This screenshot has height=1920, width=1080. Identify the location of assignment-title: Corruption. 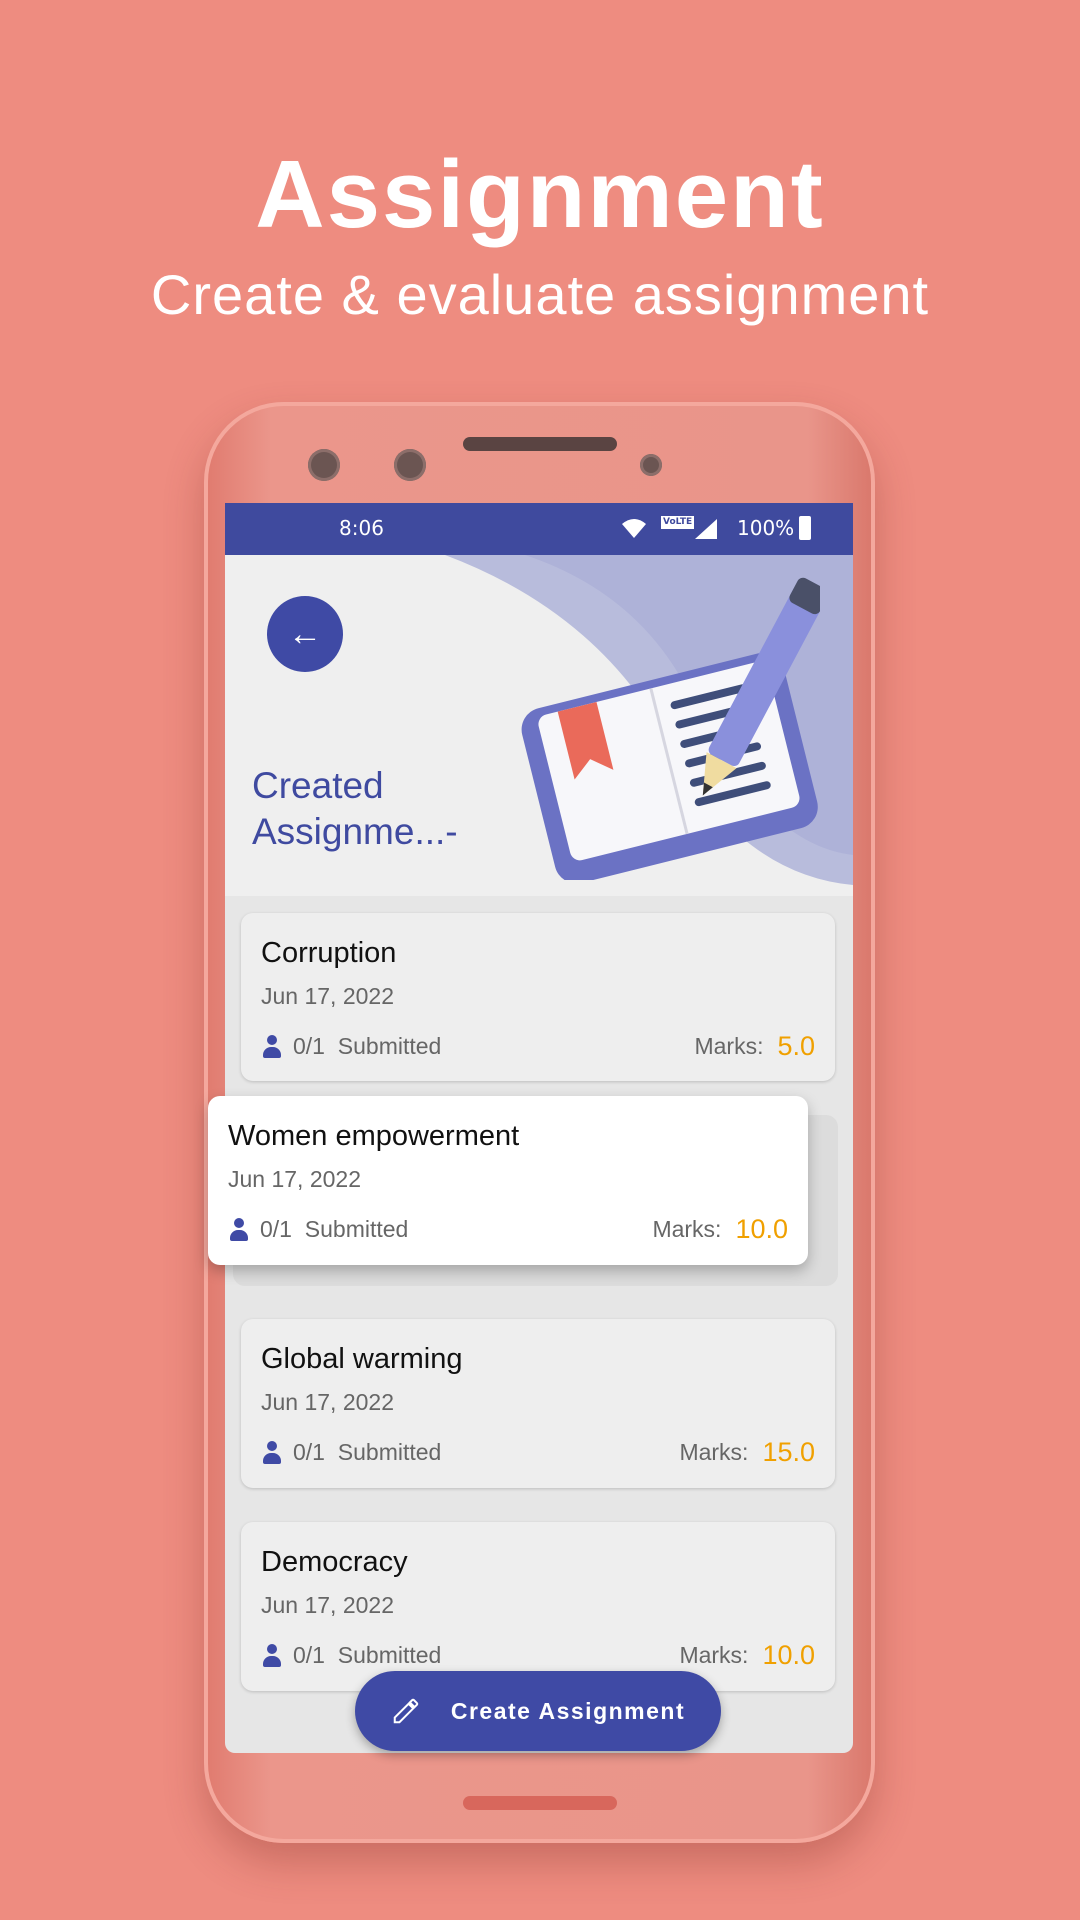
(329, 953).